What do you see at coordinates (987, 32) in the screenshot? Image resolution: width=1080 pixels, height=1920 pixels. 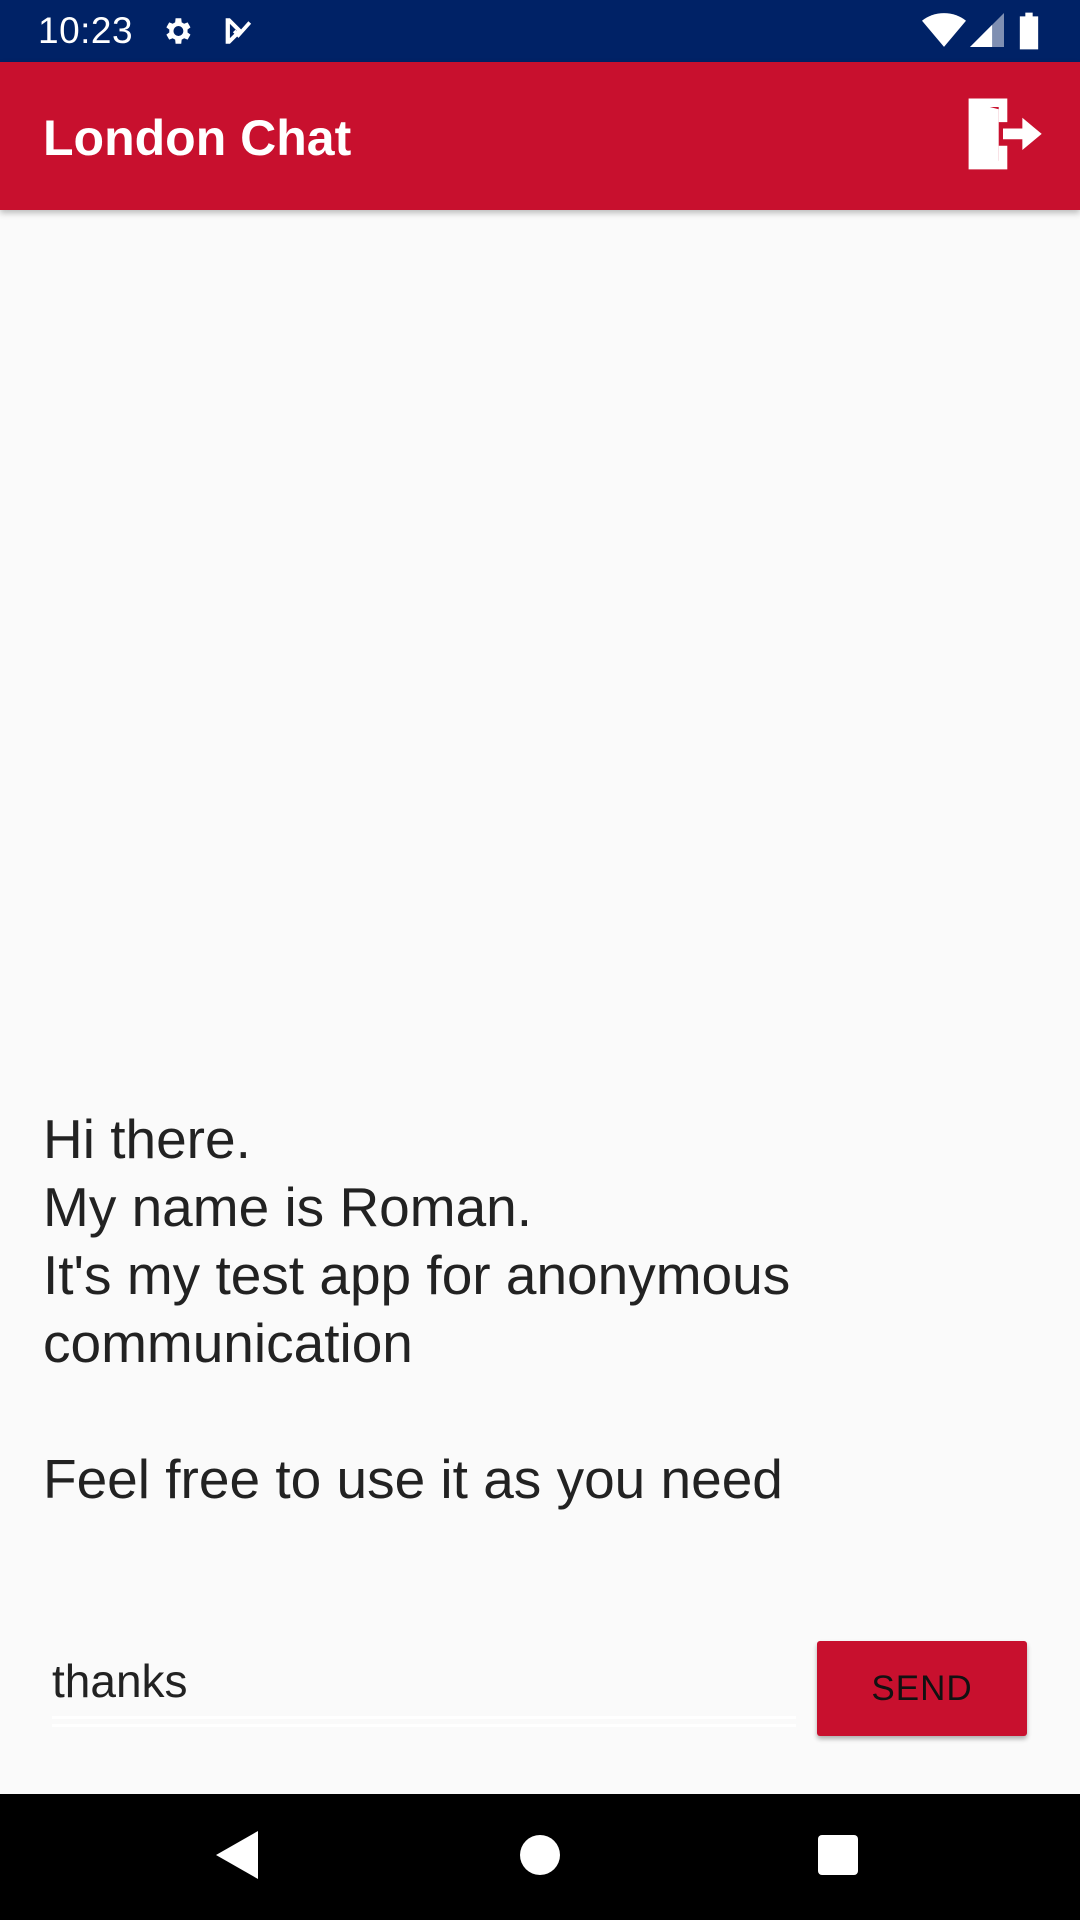 I see `signal-icon` at bounding box center [987, 32].